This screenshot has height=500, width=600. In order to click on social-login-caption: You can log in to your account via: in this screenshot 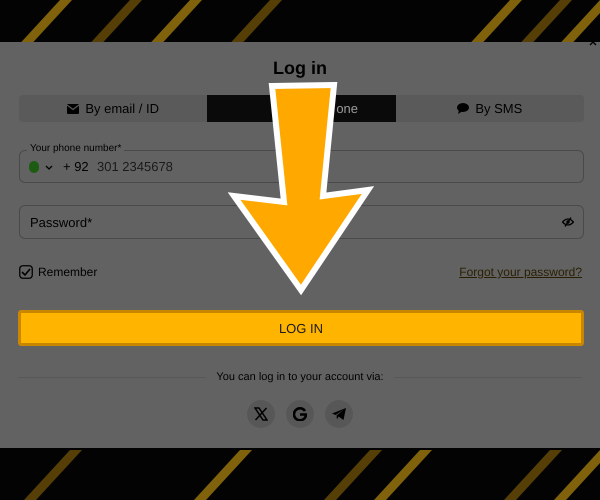, I will do `click(300, 377)`.